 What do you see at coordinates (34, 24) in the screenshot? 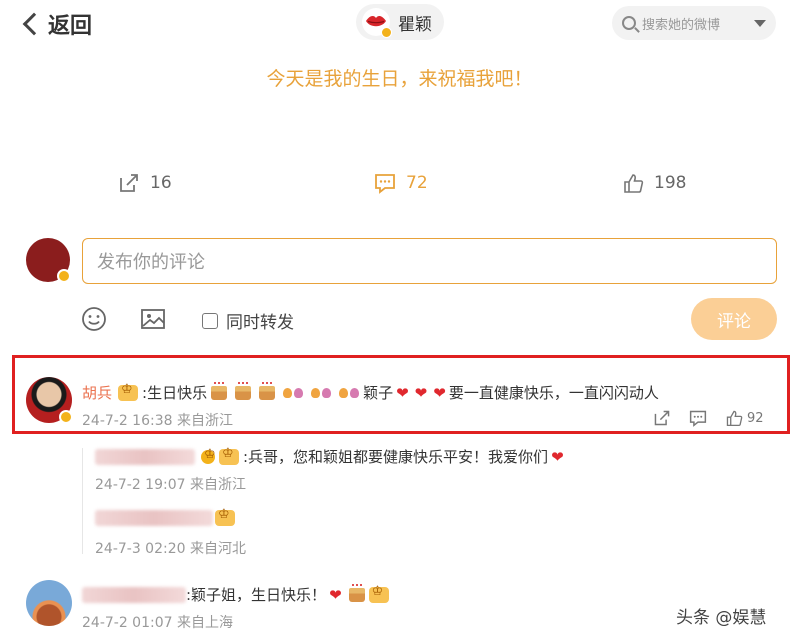
I see `chevron-left-icon` at bounding box center [34, 24].